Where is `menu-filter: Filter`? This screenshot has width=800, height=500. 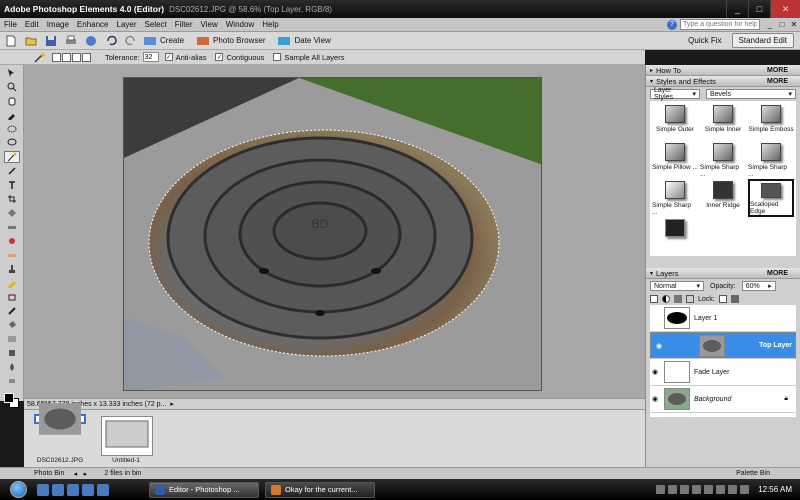
menu-filter: Filter is located at coordinates (184, 24).